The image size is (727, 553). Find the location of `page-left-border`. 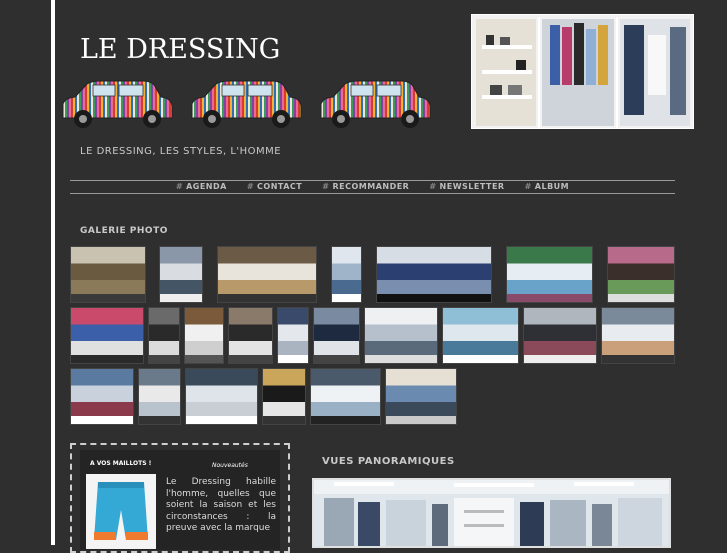

page-left-border is located at coordinates (53, 272).